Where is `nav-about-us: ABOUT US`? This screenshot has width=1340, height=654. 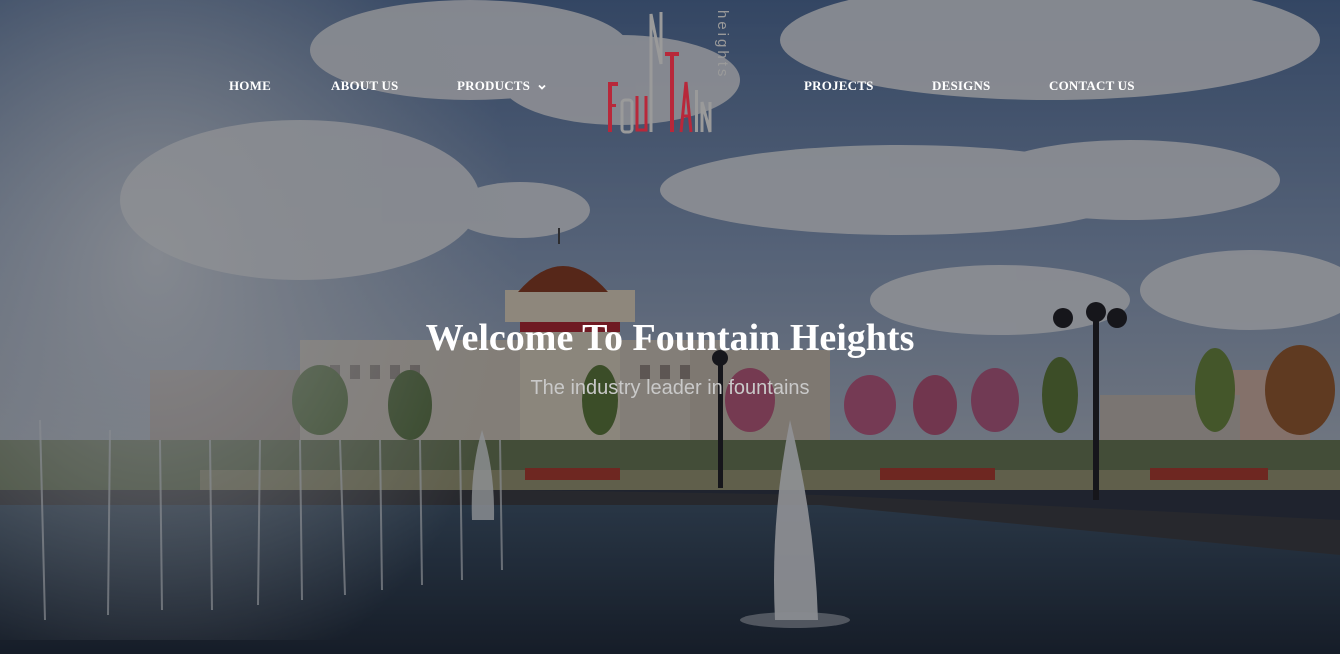
nav-about-us: ABOUT US is located at coordinates (364, 86).